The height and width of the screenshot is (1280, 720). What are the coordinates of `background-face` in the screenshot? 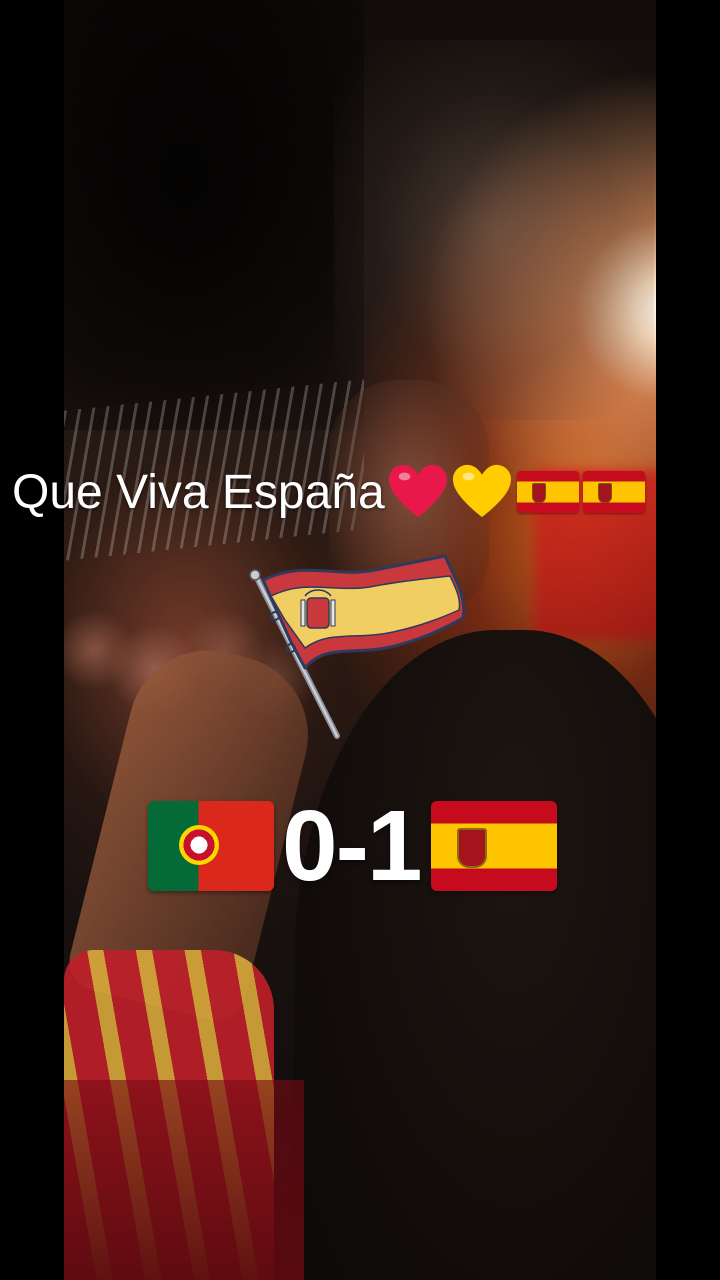 It's located at (494, 230).